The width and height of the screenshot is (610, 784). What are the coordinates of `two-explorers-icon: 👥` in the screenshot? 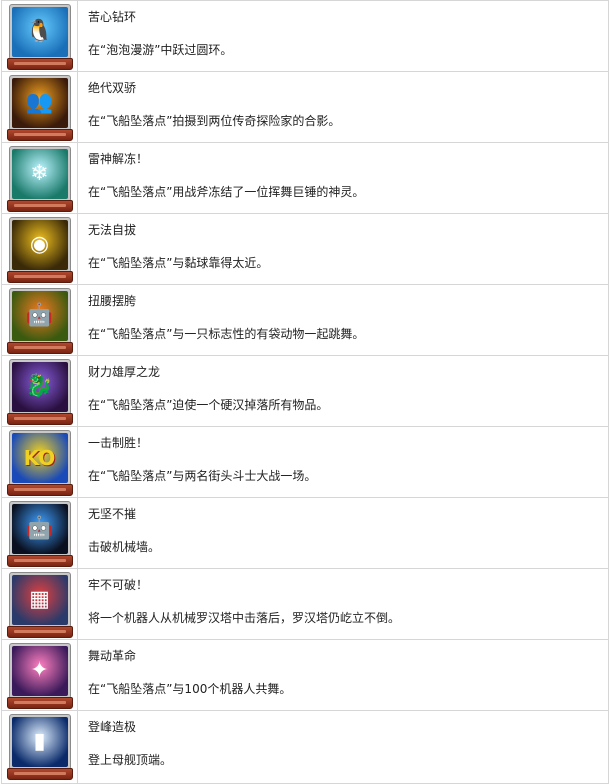 It's located at (39, 103).